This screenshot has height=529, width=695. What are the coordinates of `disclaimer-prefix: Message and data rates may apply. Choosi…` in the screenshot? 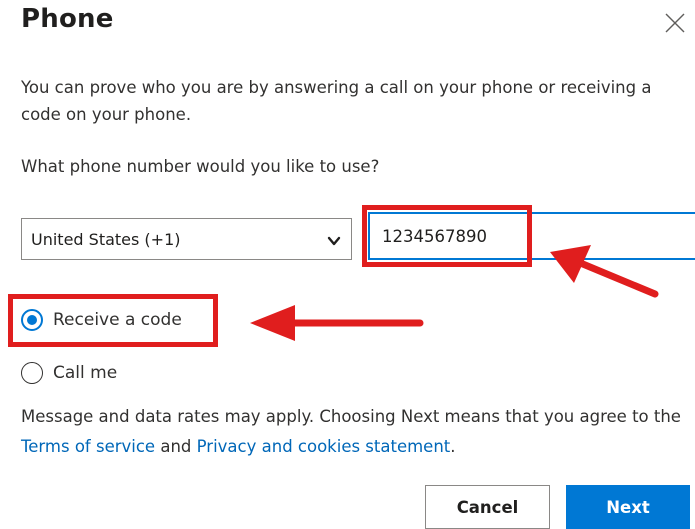 It's located at (351, 416).